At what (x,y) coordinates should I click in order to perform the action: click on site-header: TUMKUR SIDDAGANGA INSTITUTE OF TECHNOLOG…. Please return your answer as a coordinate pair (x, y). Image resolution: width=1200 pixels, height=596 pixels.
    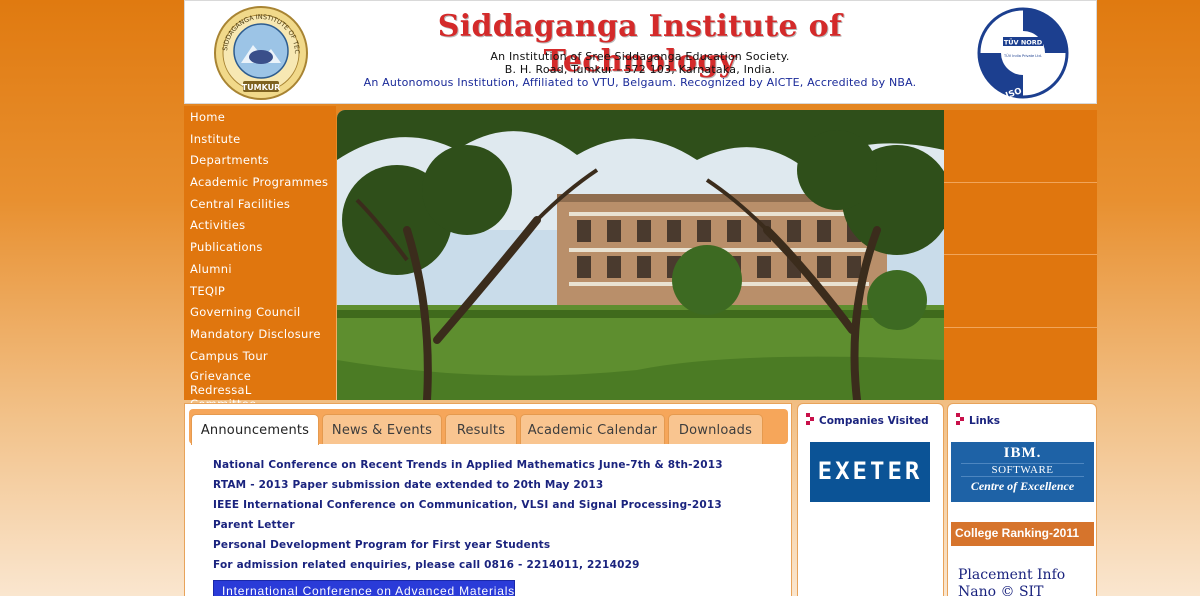
    Looking at the image, I should click on (640, 52).